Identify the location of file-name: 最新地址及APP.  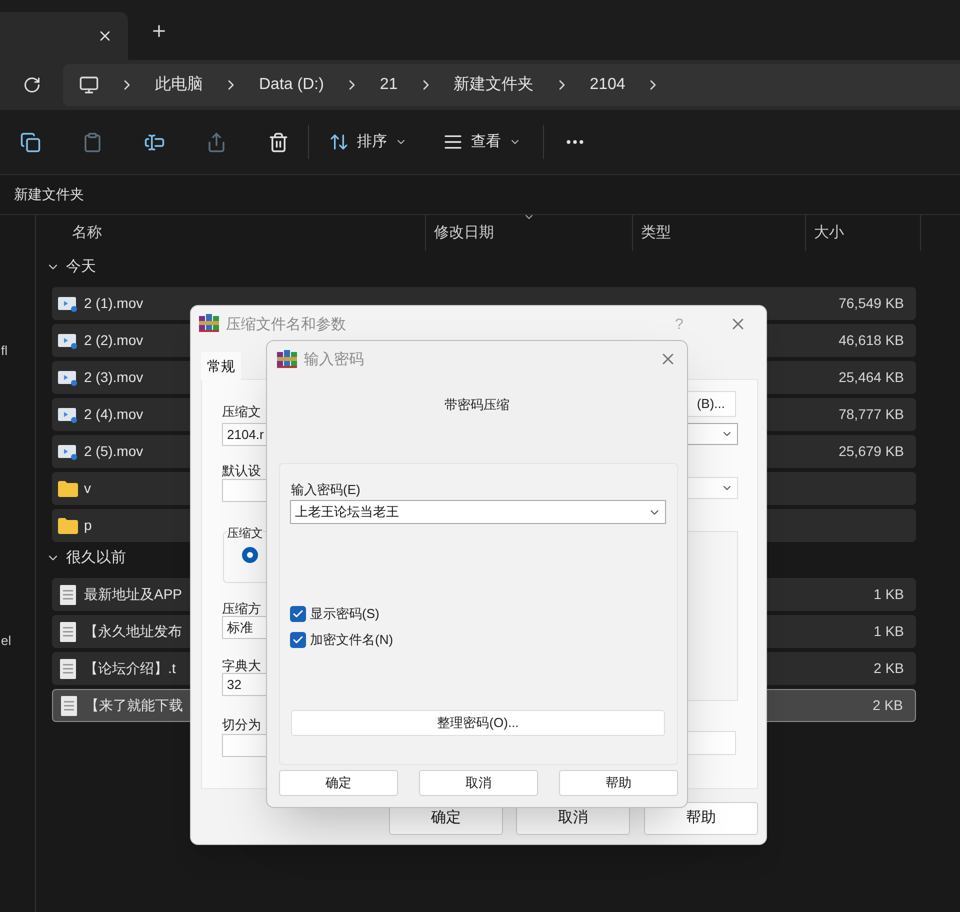
(133, 594).